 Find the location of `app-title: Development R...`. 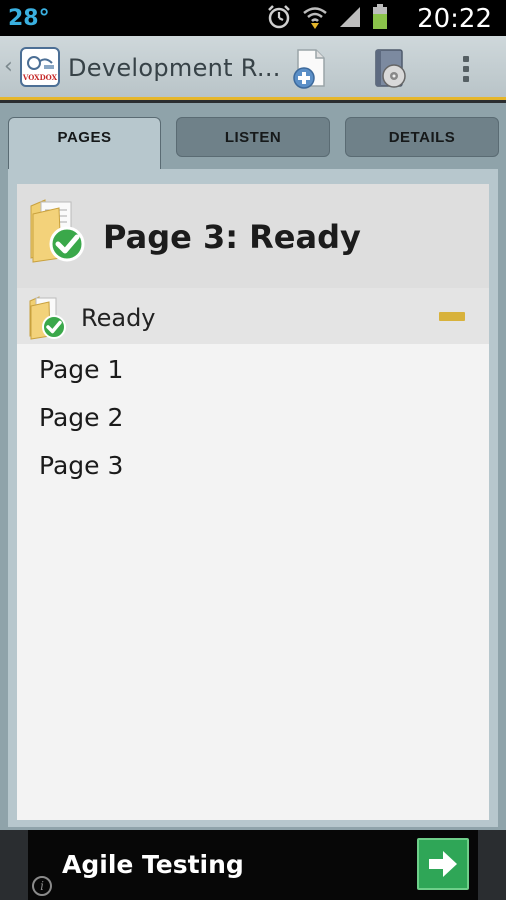

app-title: Development R... is located at coordinates (174, 68).